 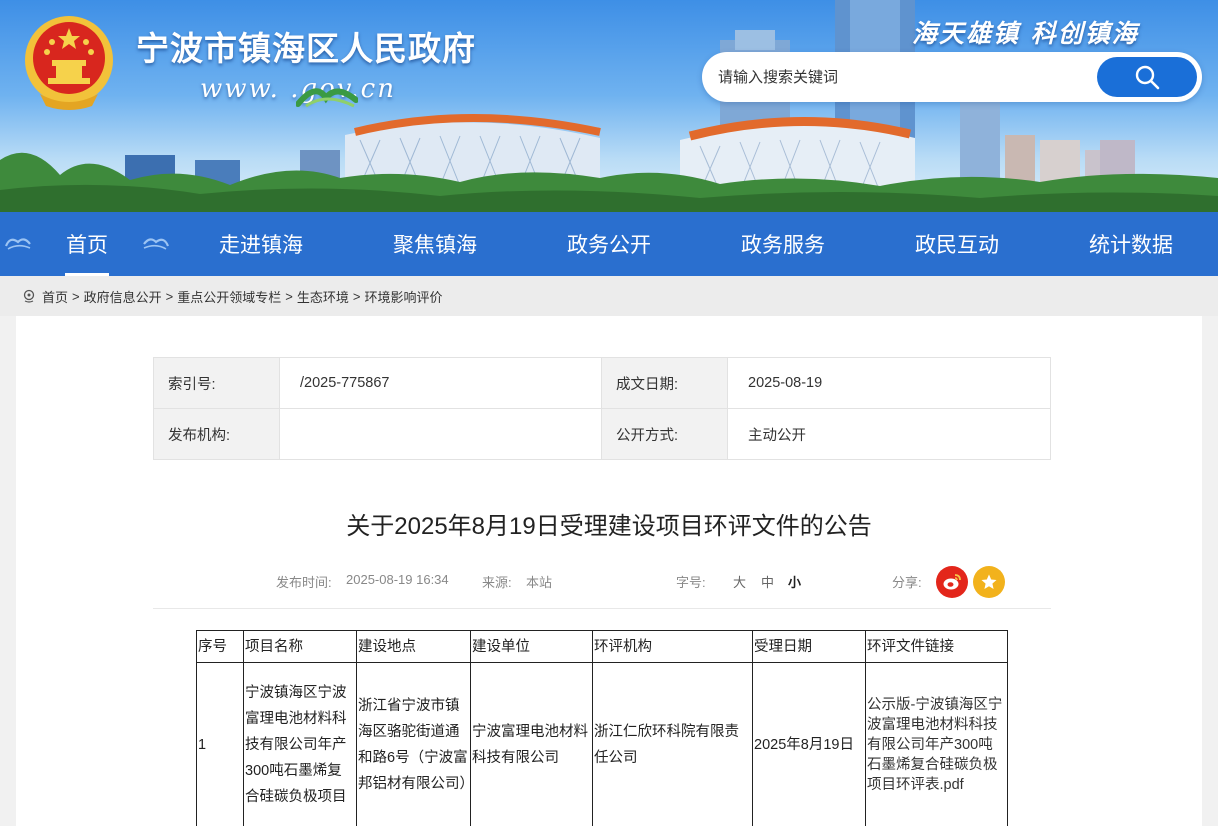 I want to click on nav-item-interaction: 政民互动, so click(x=957, y=244).